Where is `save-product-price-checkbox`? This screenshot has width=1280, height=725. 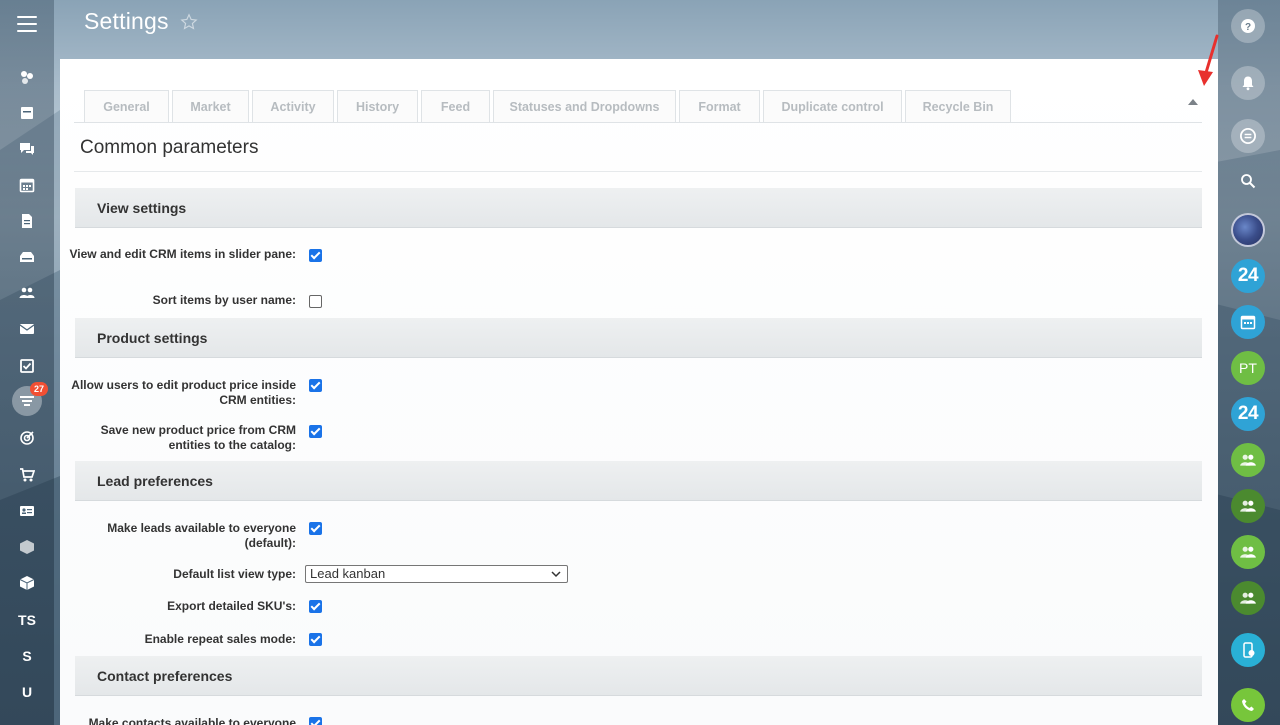 save-product-price-checkbox is located at coordinates (315, 431).